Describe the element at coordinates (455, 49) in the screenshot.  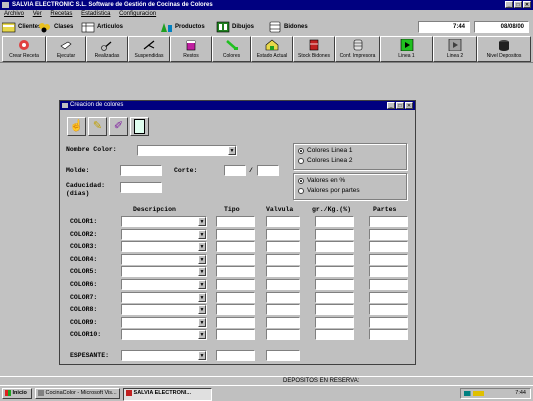
I see `linea-2-button: Linea 2` at that location.